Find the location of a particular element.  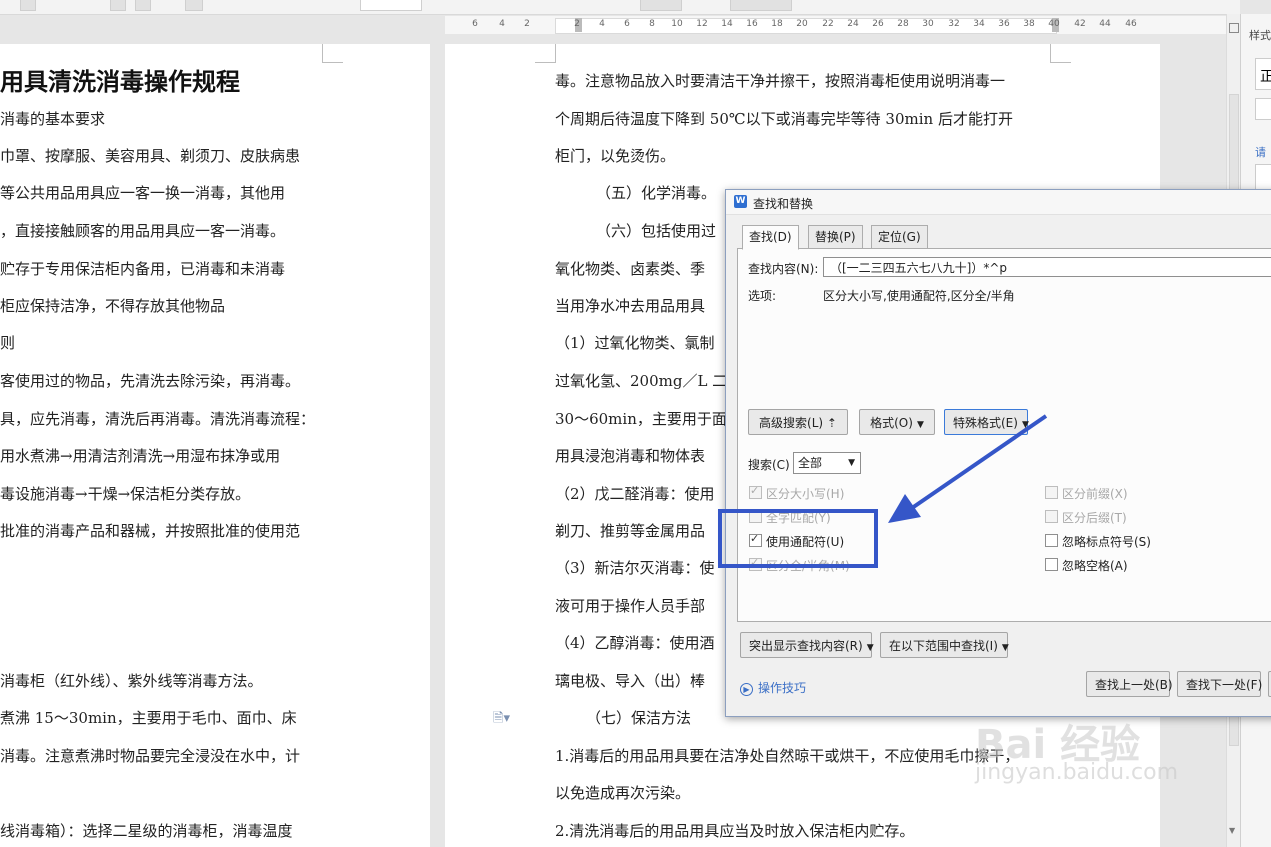

ruler-number: 12 is located at coordinates (702, 24).